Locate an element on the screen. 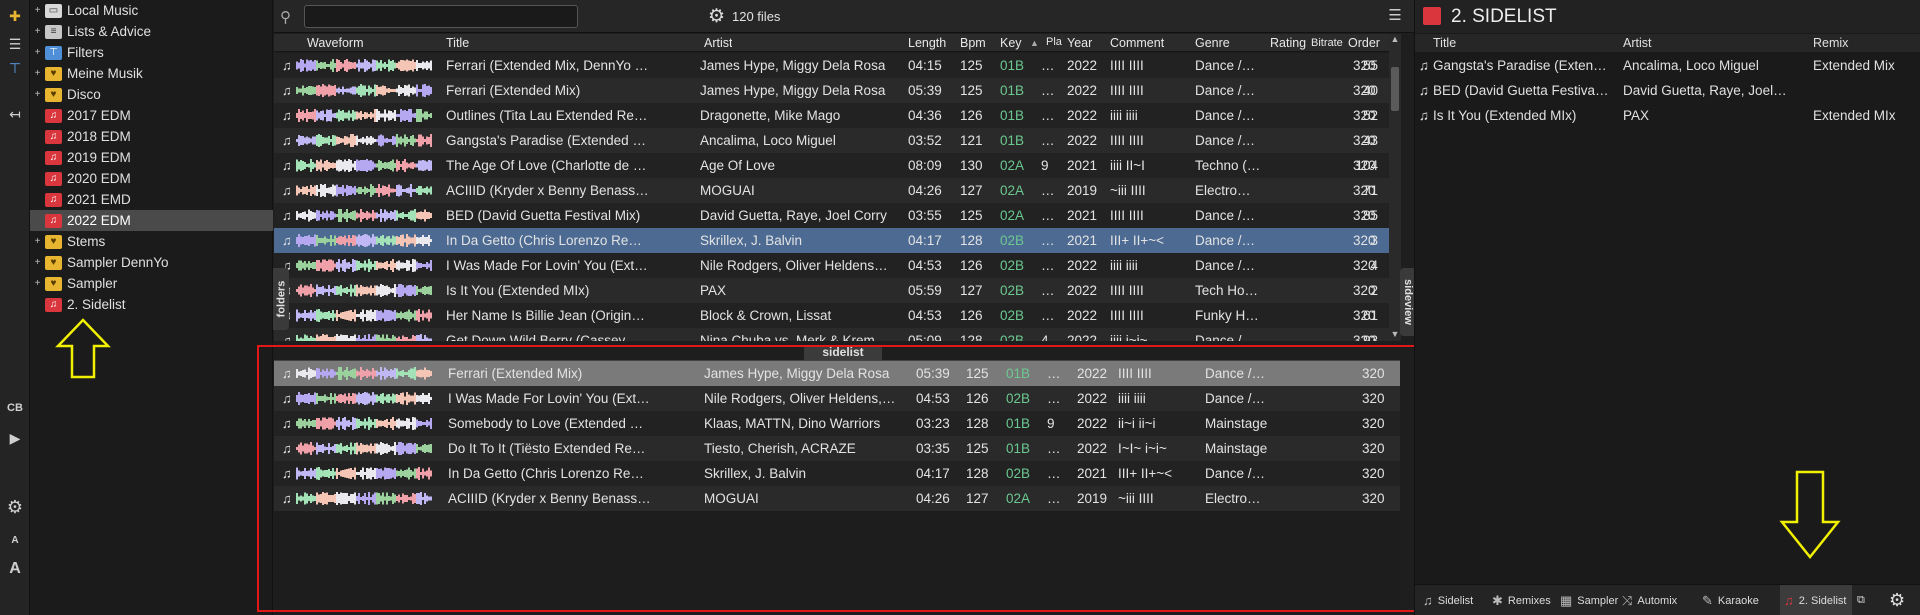  tab-karaoke: ✎ Karaoke is located at coordinates (1737, 600).